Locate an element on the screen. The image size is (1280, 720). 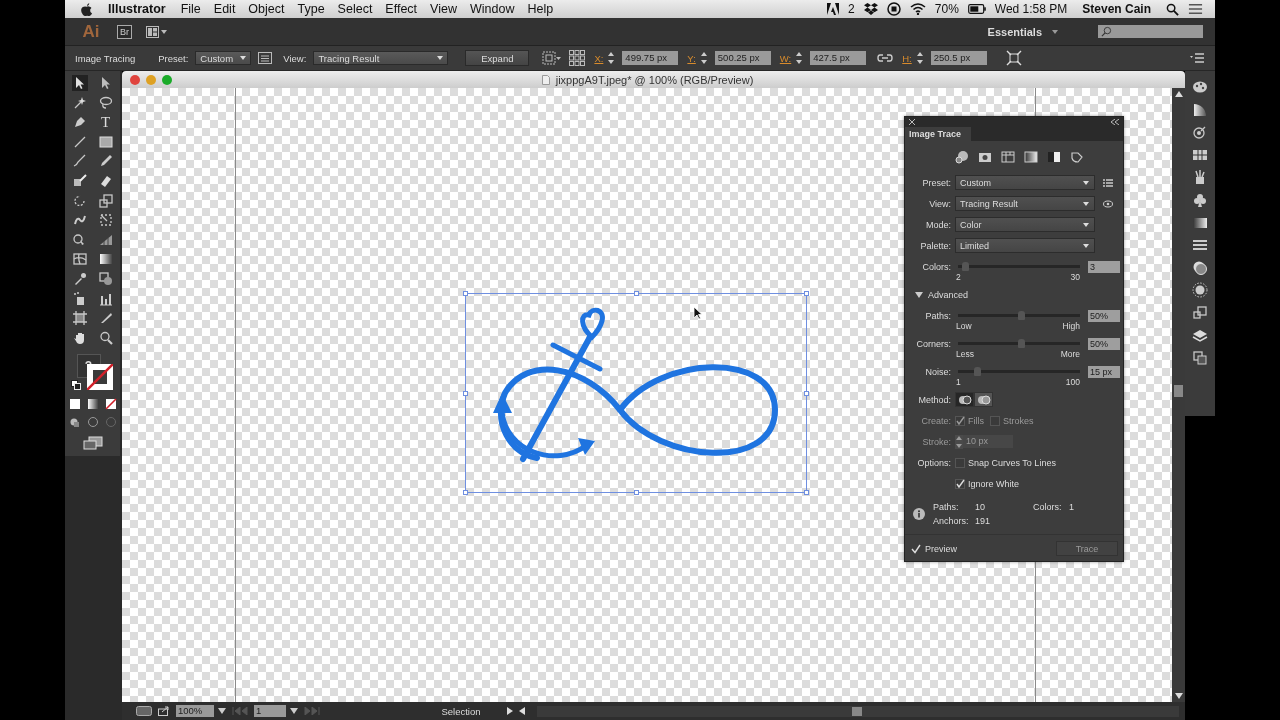
artboards-icon is located at coordinates (1200, 358).